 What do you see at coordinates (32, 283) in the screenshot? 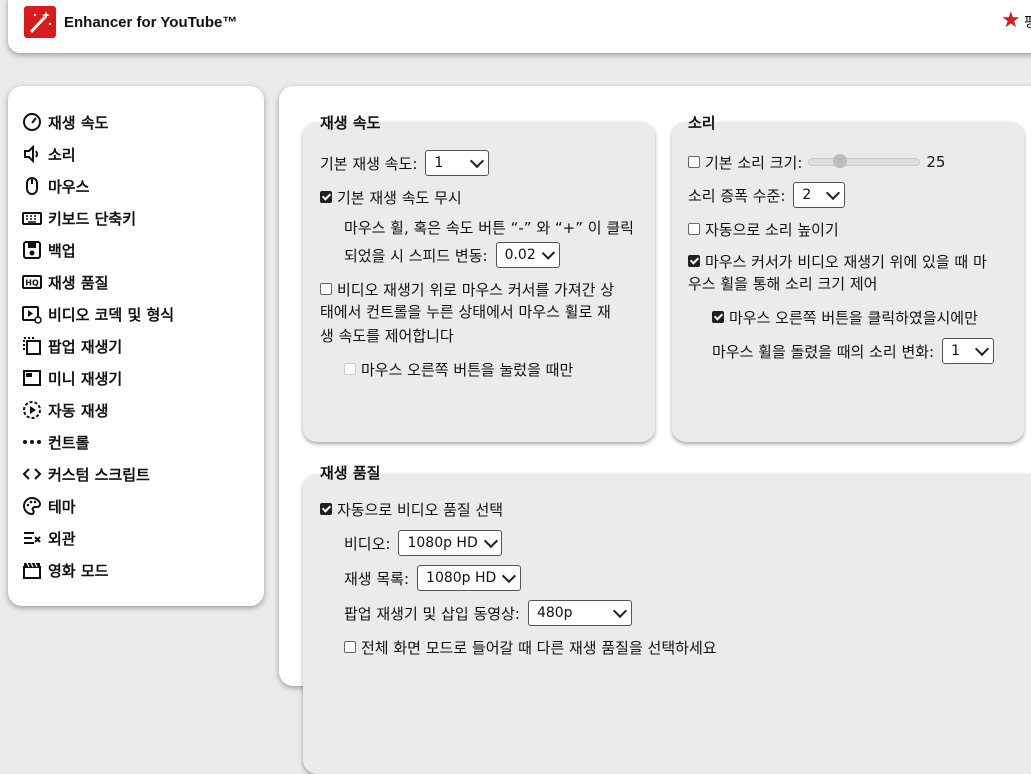
I see `svg-text: HQ` at bounding box center [32, 283].